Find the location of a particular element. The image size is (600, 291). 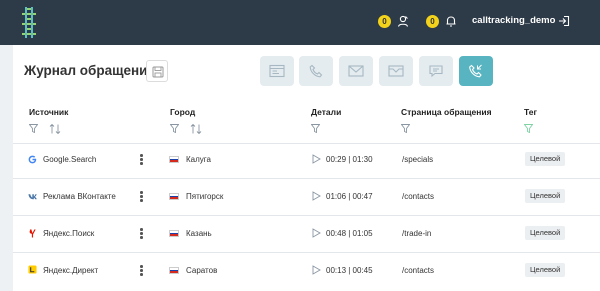

google-icon is located at coordinates (32, 159).